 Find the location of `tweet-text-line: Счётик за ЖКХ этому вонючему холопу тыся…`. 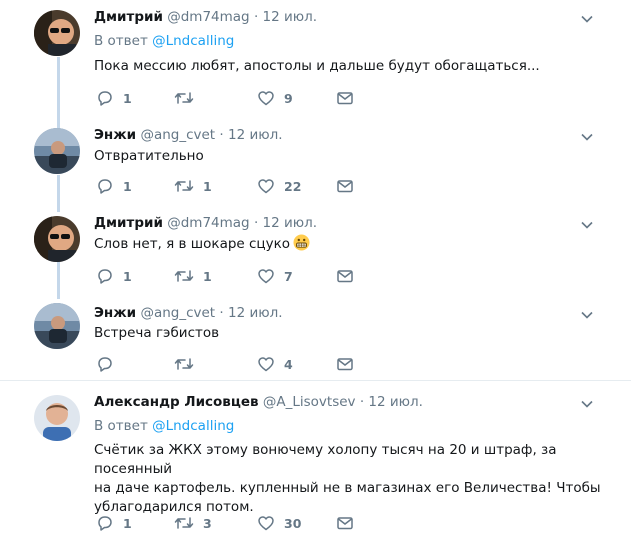

tweet-text-line: Счётик за ЖКХ этому вонючему холопу тыся… is located at coordinates (325, 459).